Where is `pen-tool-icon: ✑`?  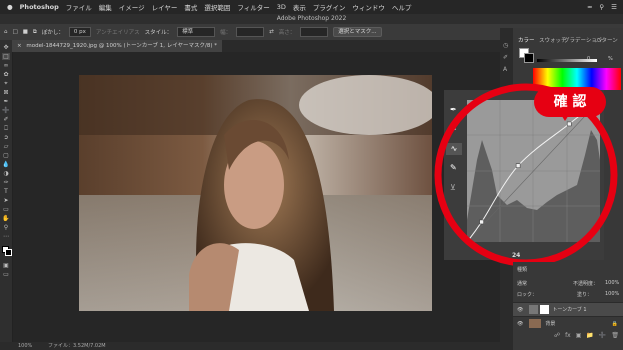
pen-tool-icon: ✑ is located at coordinates (6, 182).